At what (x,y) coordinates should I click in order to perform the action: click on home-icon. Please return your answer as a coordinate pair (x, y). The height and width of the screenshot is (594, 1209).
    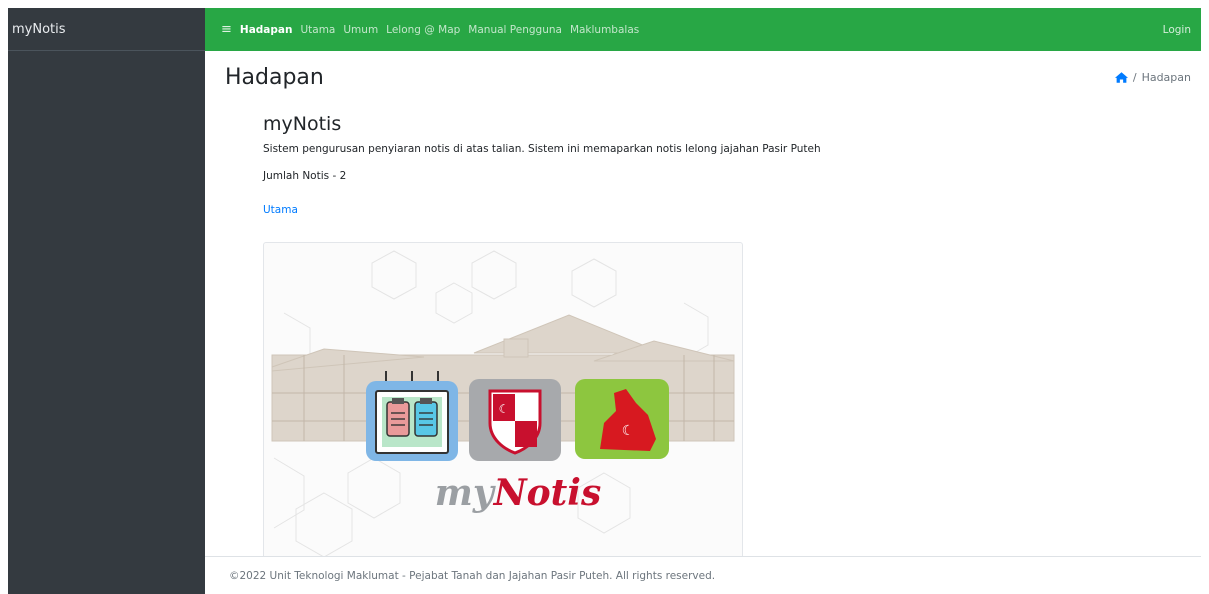
    Looking at the image, I should click on (1121, 77).